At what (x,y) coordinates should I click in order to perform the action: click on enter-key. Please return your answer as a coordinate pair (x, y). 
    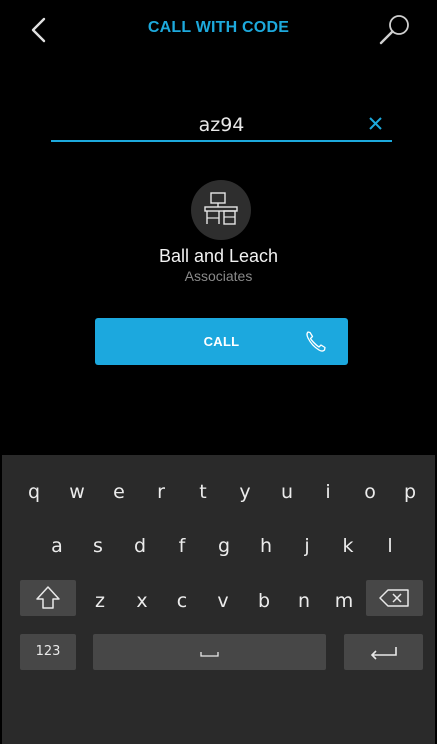
    Looking at the image, I should click on (383, 652).